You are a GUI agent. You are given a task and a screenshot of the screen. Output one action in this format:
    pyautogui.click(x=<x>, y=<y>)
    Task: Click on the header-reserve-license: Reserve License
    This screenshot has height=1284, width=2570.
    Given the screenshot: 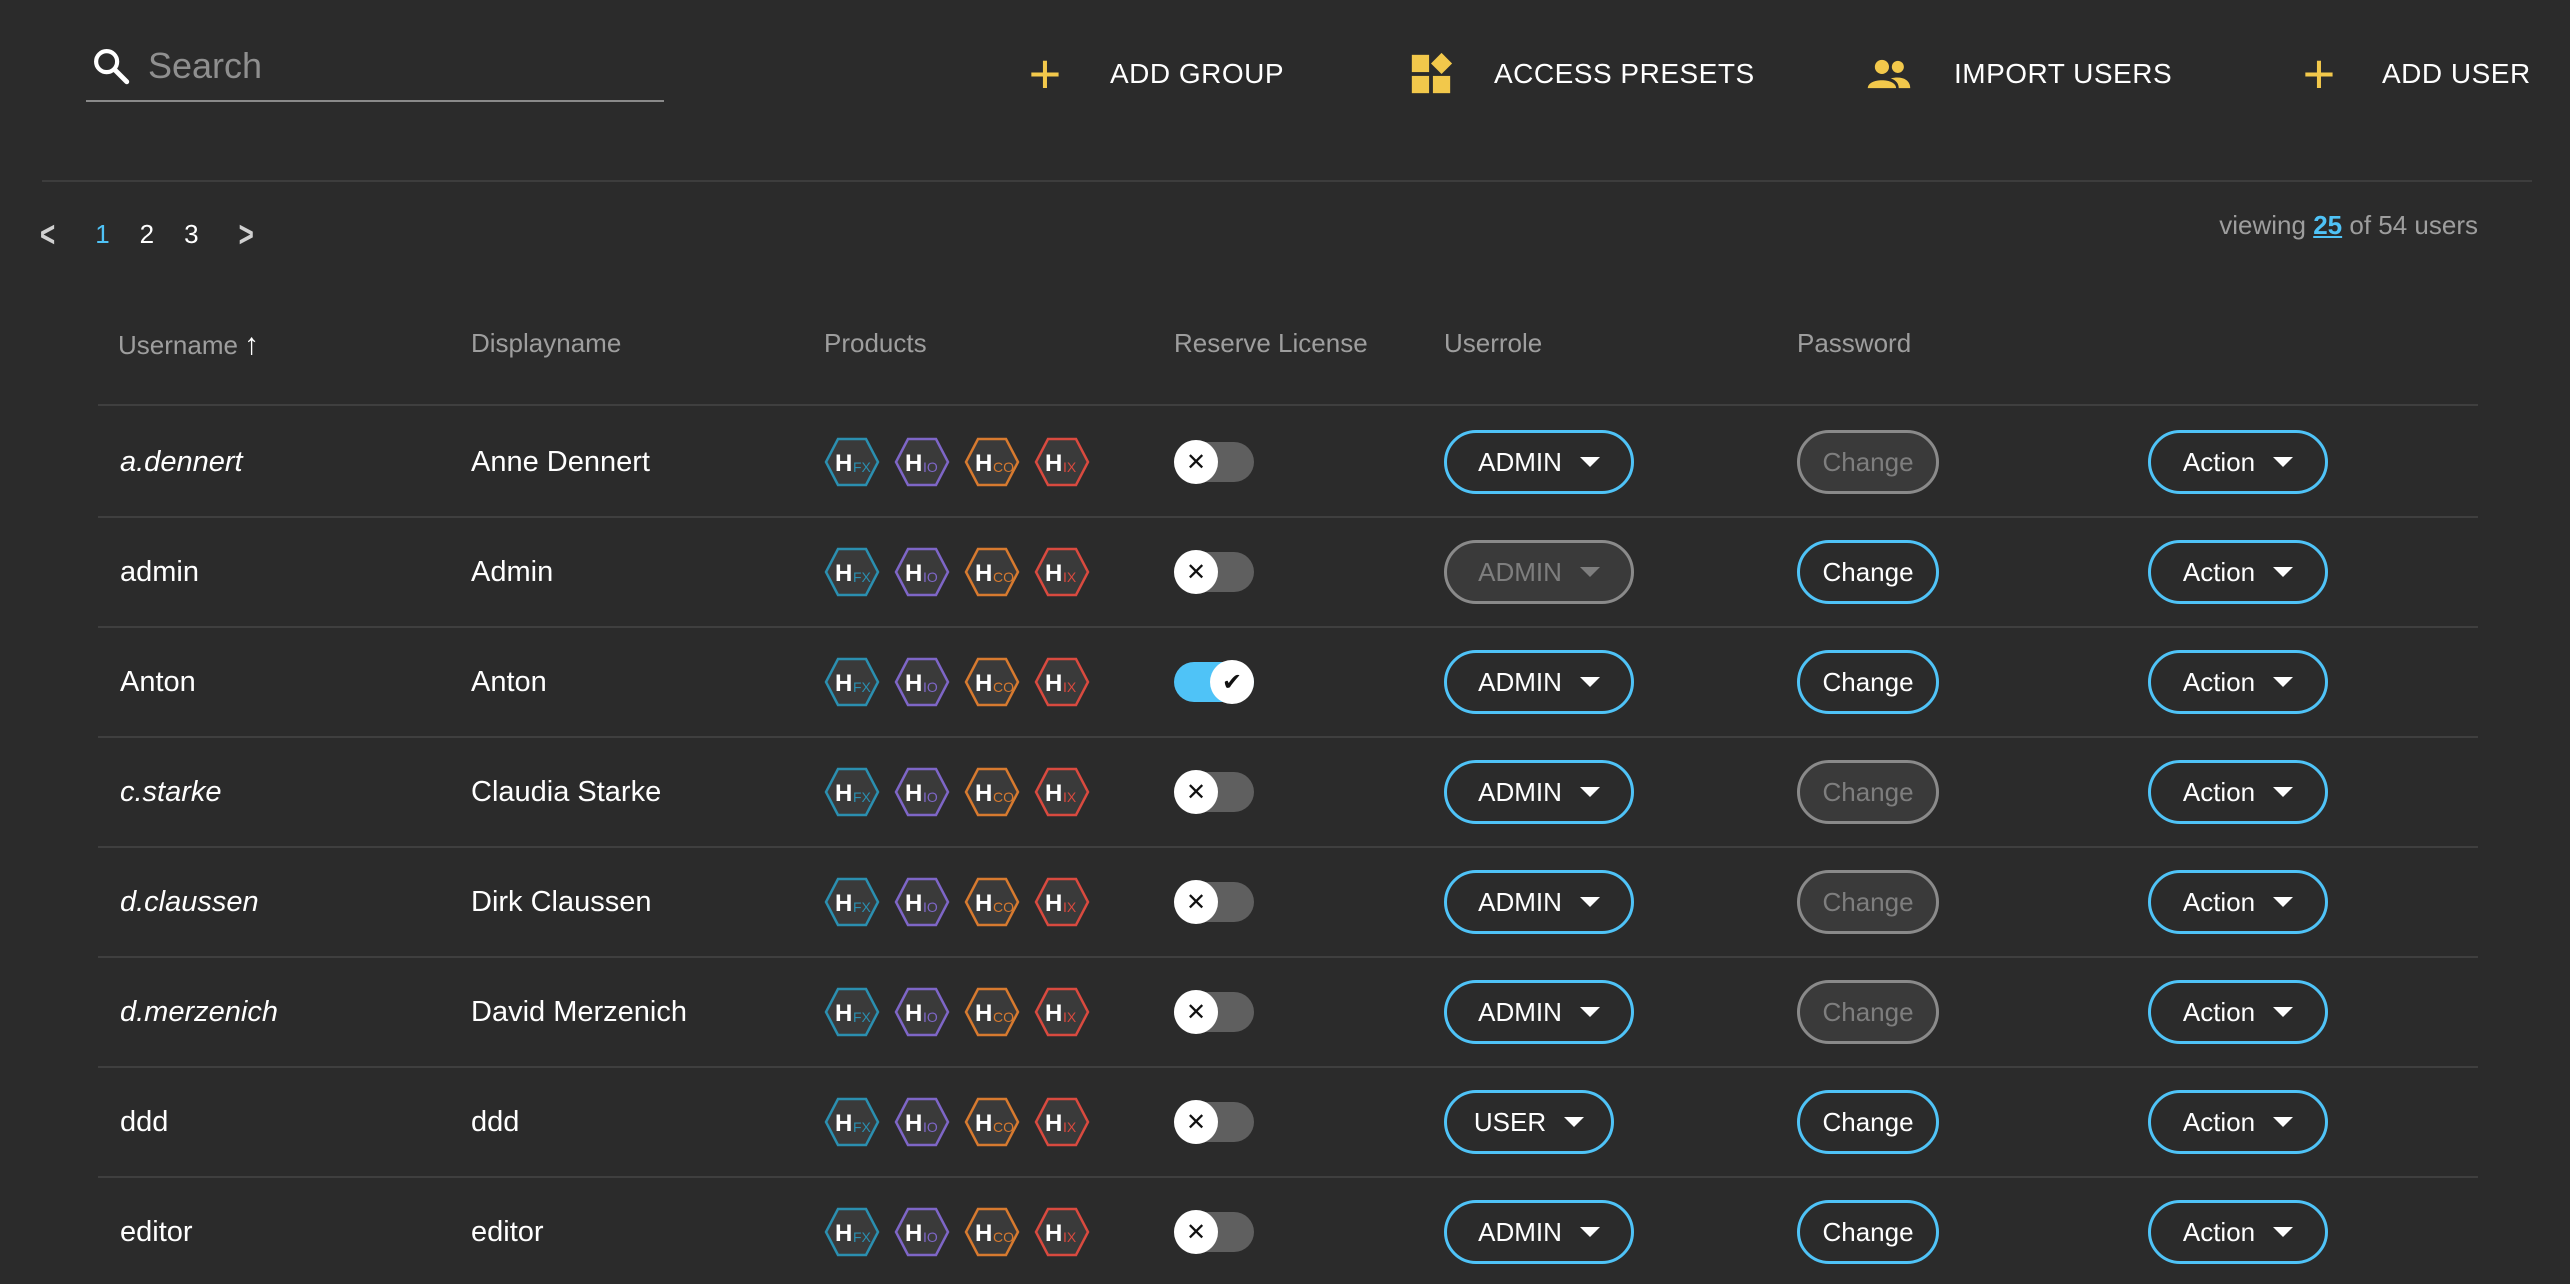 What is the action you would take?
    pyautogui.click(x=1271, y=343)
    